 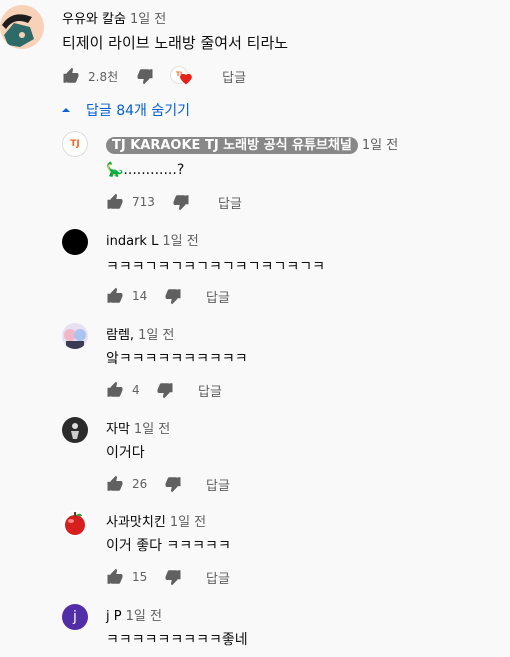 I want to click on author-name: 사과맛치킨, so click(x=136, y=522).